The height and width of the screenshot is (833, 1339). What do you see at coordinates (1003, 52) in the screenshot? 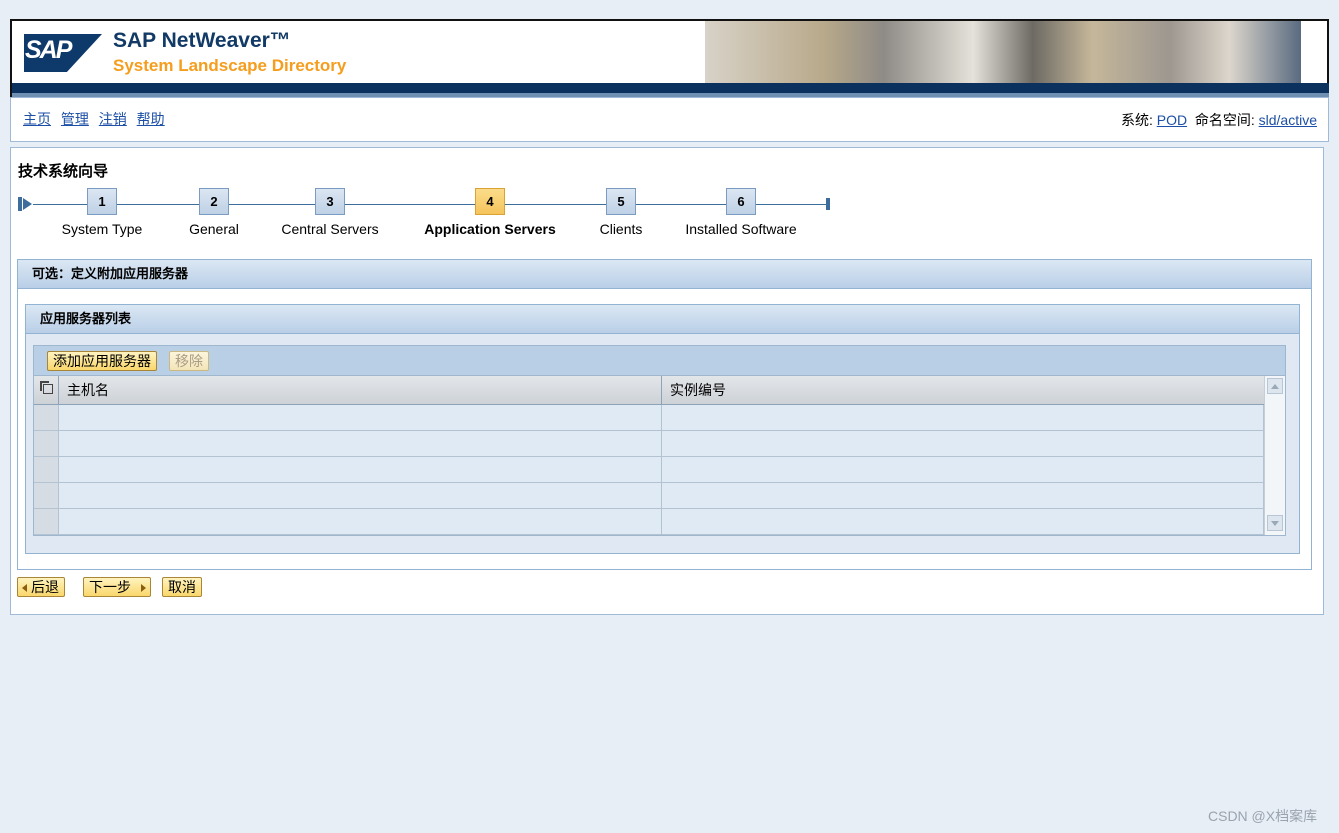
I see `header-banner-image` at bounding box center [1003, 52].